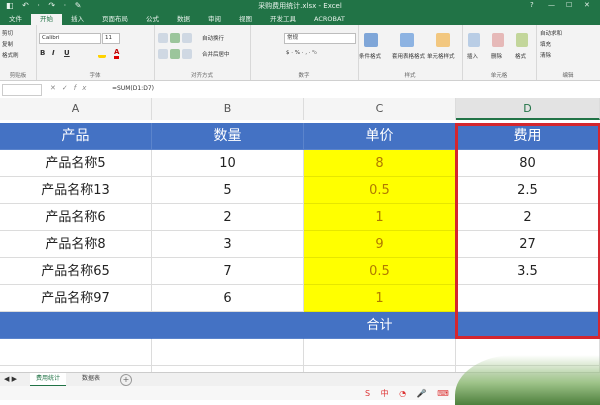  Describe the element at coordinates (320, 38) in the screenshot. I see `number-format-select: 常规` at that location.